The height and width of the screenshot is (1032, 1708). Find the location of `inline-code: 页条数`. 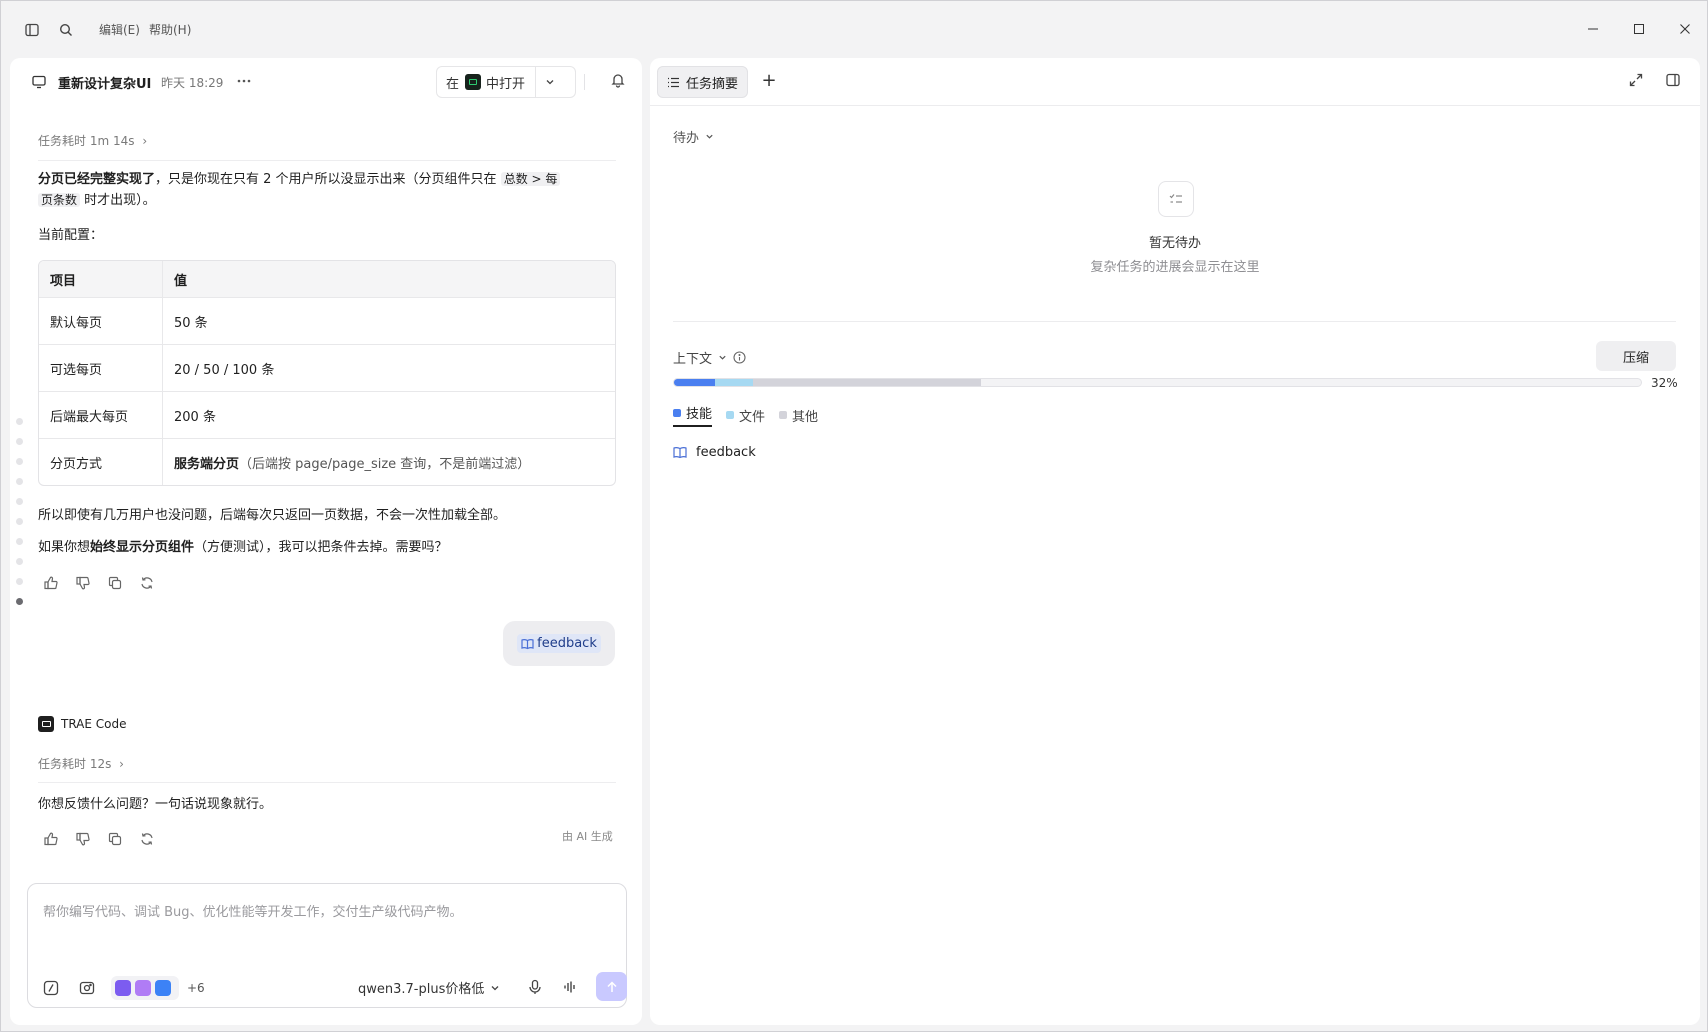

inline-code: 页条数 is located at coordinates (59, 200).